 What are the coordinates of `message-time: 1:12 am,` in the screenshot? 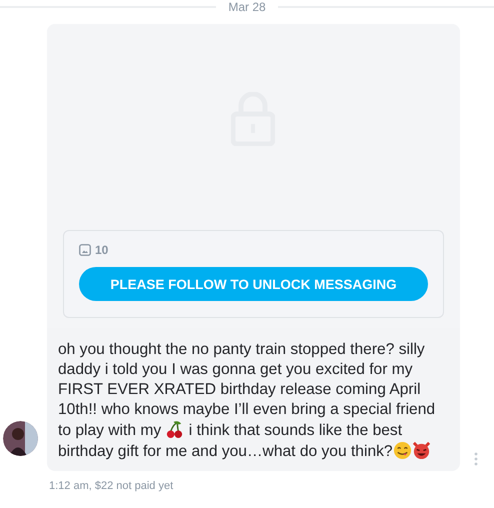 It's located at (70, 486).